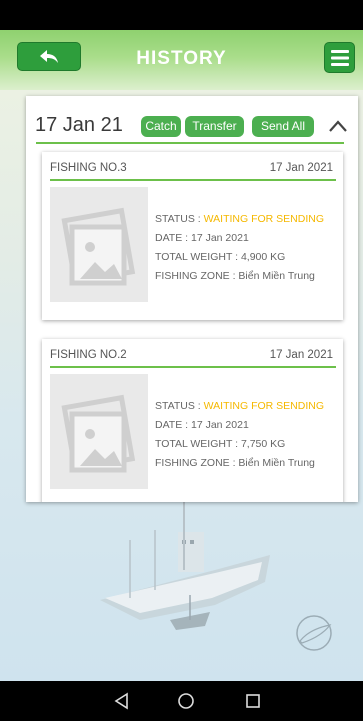 The height and width of the screenshot is (721, 363). What do you see at coordinates (190, 143) in the screenshot?
I see `header-divider` at bounding box center [190, 143].